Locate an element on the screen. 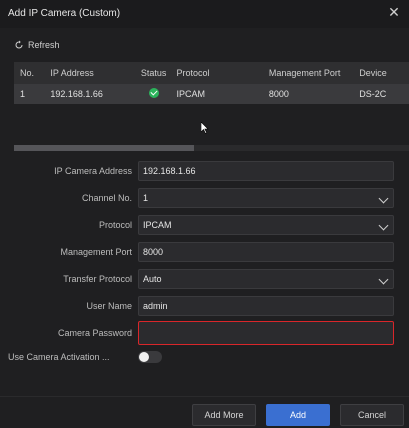  header-no: No. is located at coordinates (29, 73).